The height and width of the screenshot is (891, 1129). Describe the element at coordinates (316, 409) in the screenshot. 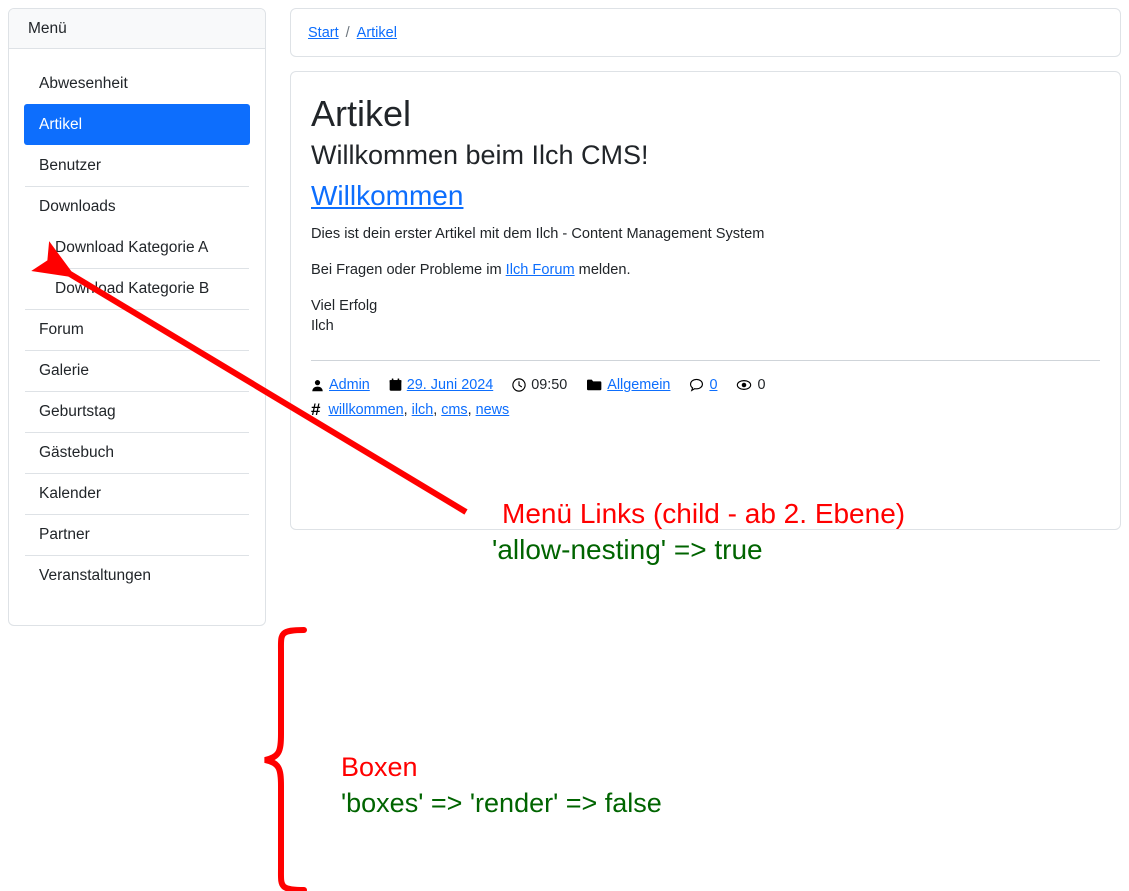

I see `hash-icon: #` at that location.